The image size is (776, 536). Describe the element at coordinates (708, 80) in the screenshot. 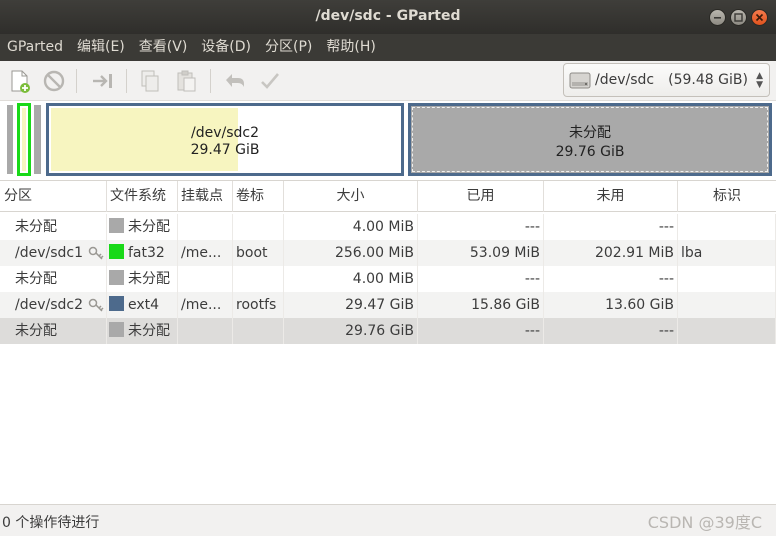

I see `device-size: (59.48 GiB)` at that location.